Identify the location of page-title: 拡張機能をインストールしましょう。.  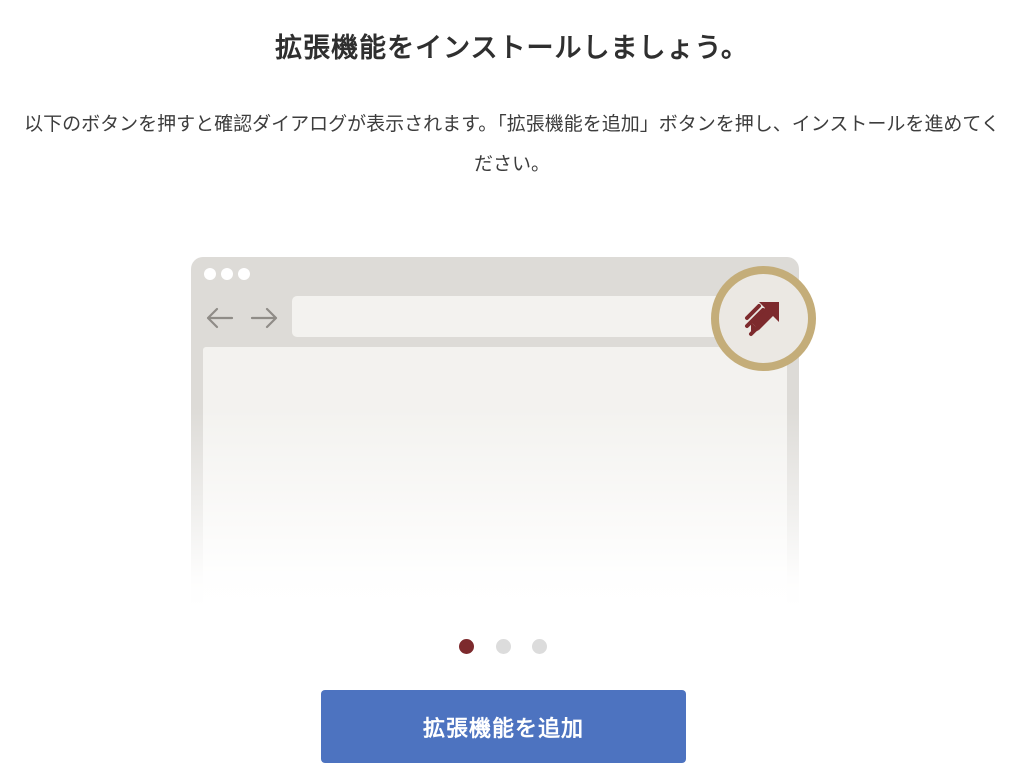
(512, 48).